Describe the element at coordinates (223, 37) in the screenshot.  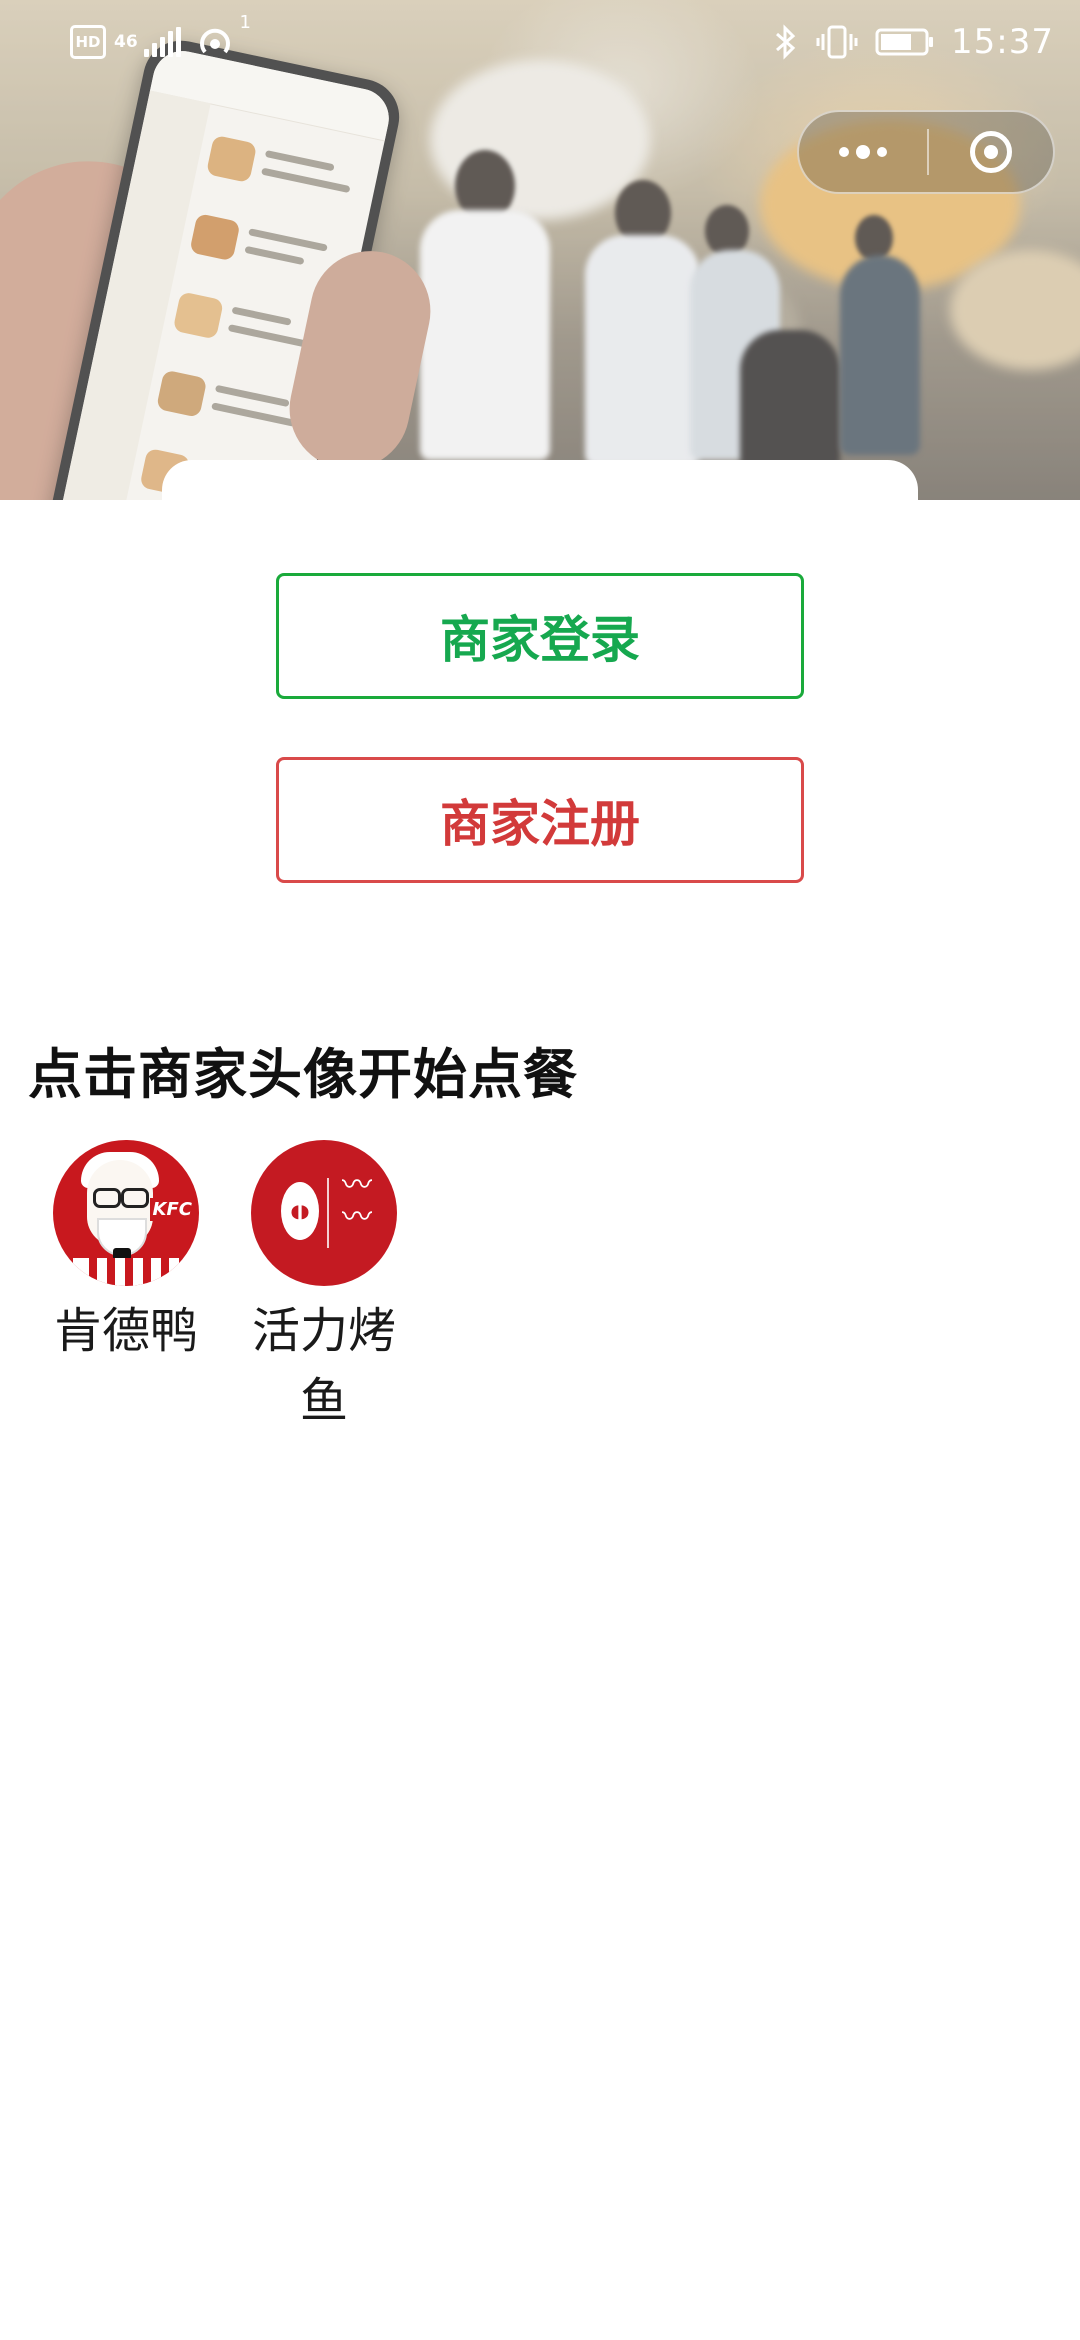
I see `hotspot-icon: 1` at that location.